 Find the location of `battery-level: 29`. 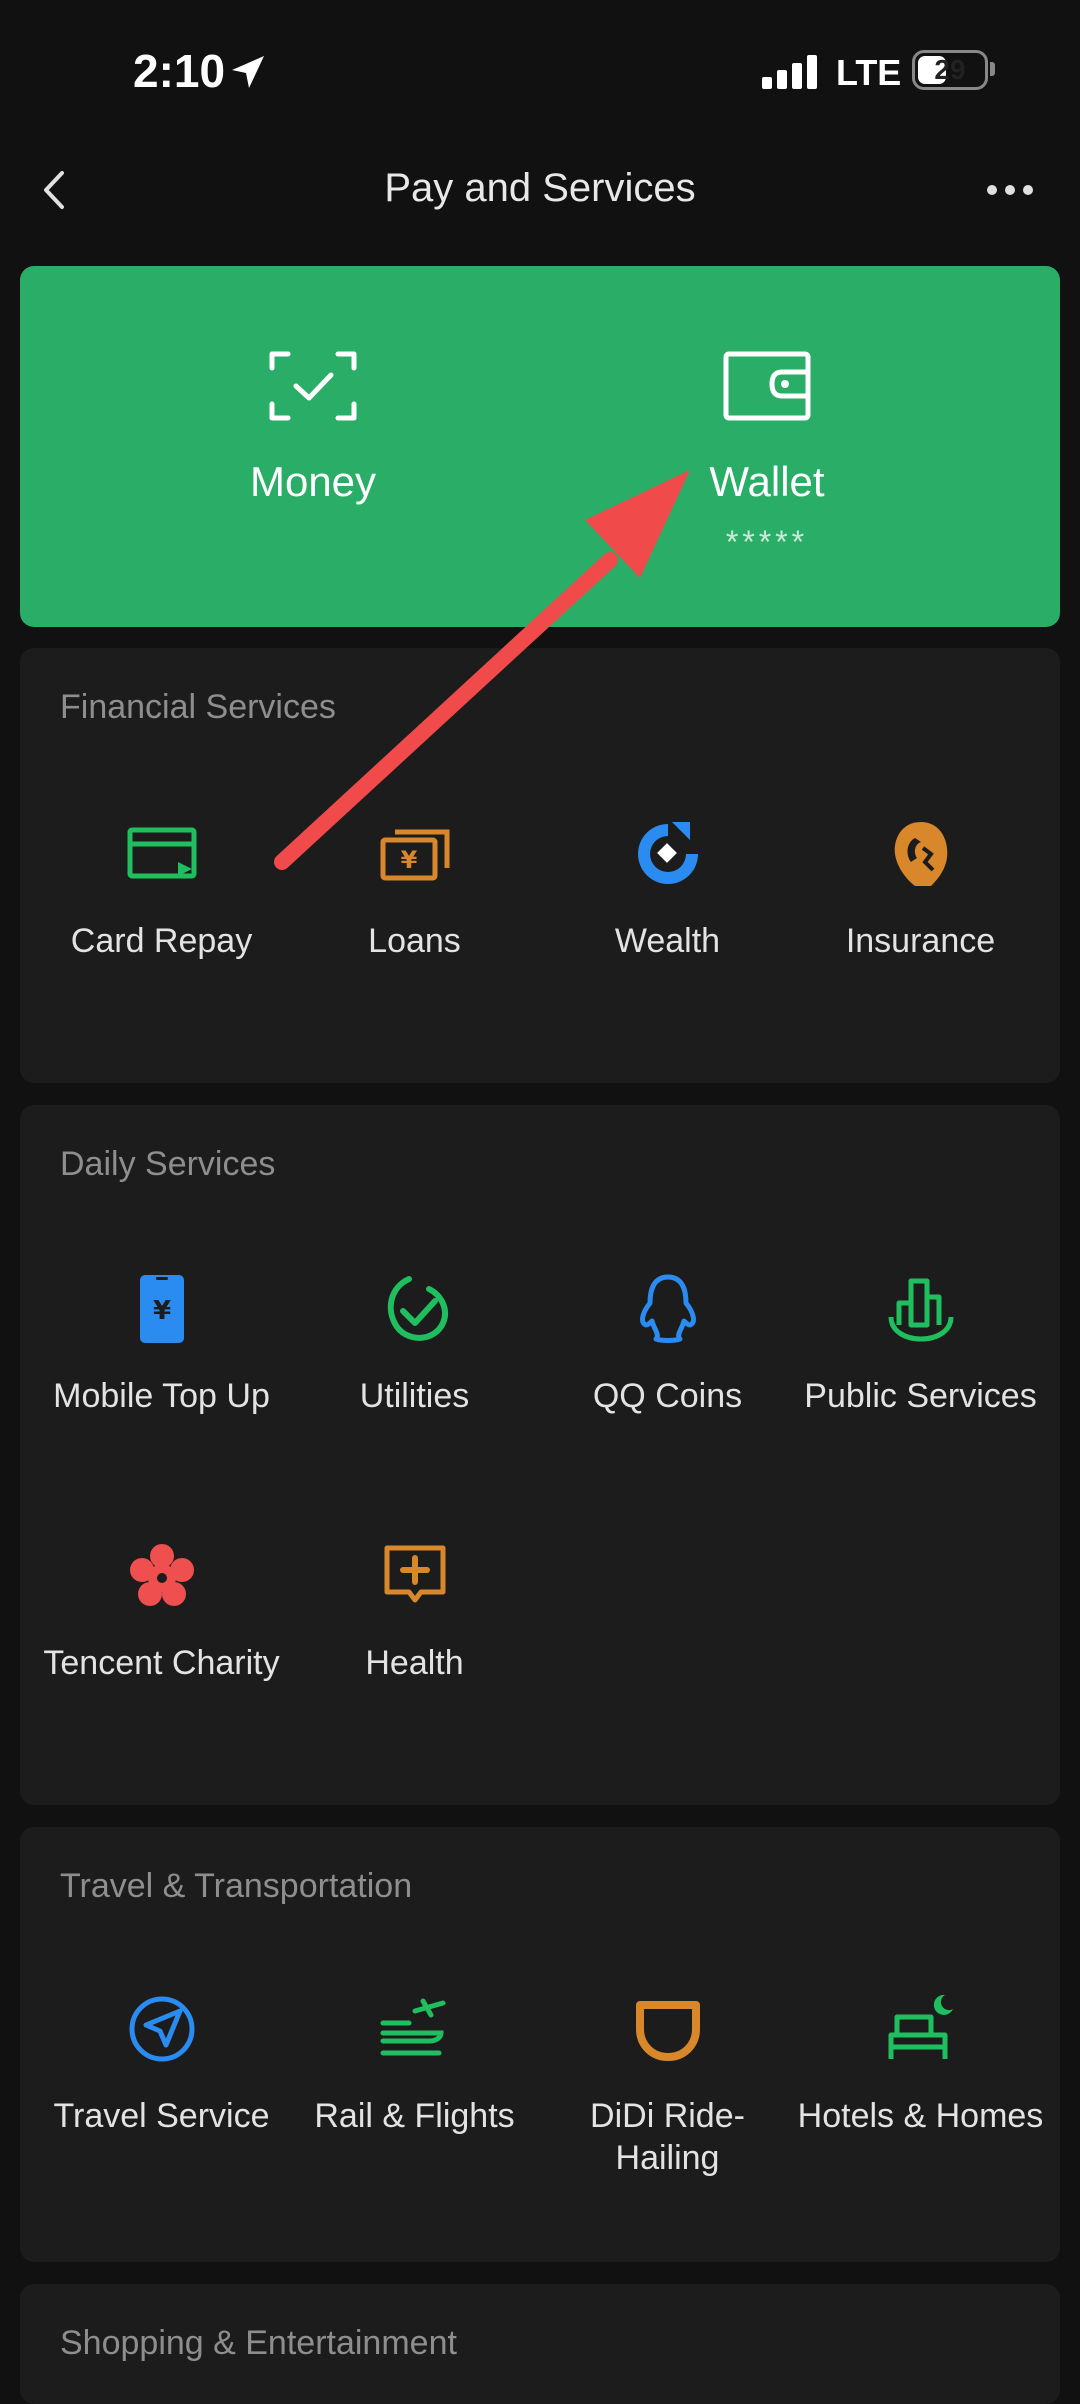

battery-level: 29 is located at coordinates (950, 69).